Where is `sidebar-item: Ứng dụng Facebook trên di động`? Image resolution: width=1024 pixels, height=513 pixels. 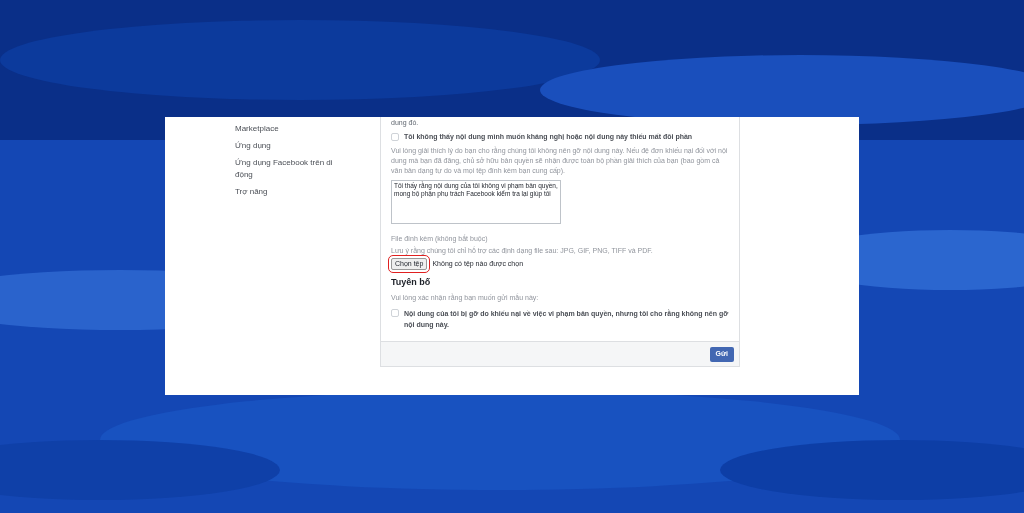 sidebar-item: Ứng dụng Facebook trên di động is located at coordinates (292, 169).